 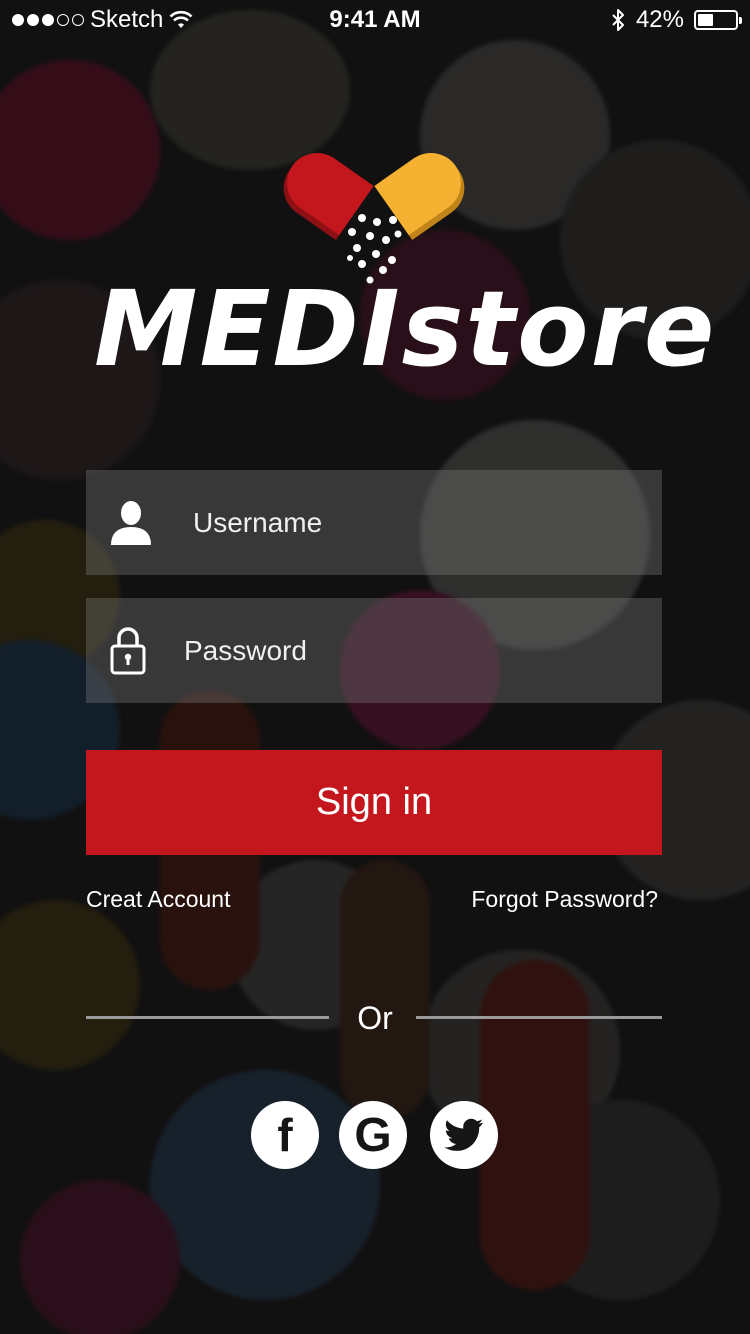 What do you see at coordinates (158, 899) in the screenshot?
I see `create-account-link: Creat Account` at bounding box center [158, 899].